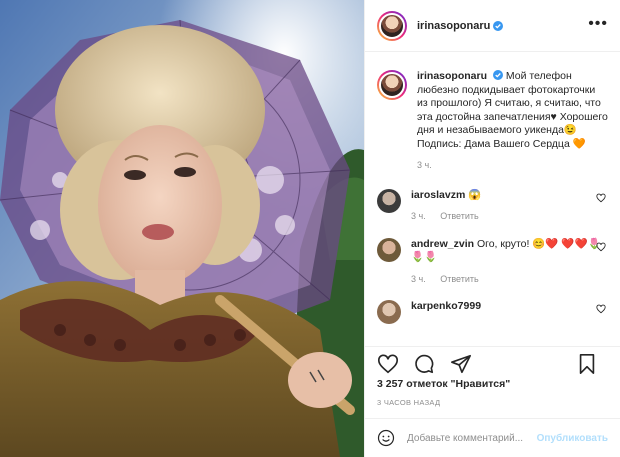 This screenshot has width=620, height=457. Describe the element at coordinates (424, 165) in the screenshot. I see `caption-time: 3 ч.` at that location.